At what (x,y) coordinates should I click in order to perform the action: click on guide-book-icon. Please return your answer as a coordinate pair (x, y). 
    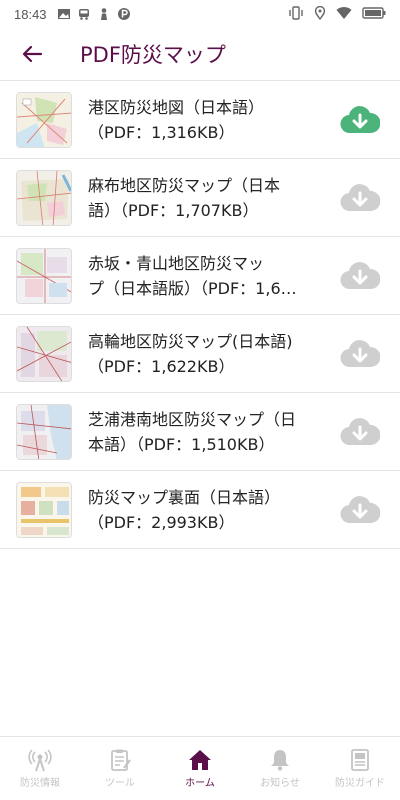
    Looking at the image, I should click on (360, 760).